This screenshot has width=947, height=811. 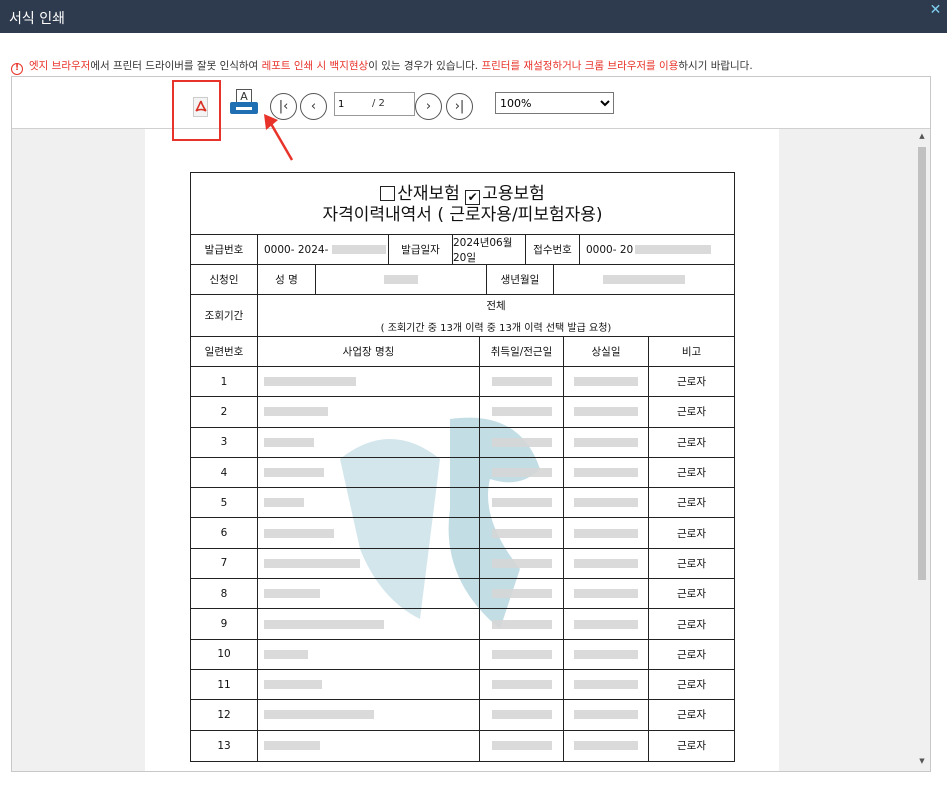 What do you see at coordinates (522, 351) in the screenshot?
I see `col-acquire-header: 취득일/전근일` at bounding box center [522, 351].